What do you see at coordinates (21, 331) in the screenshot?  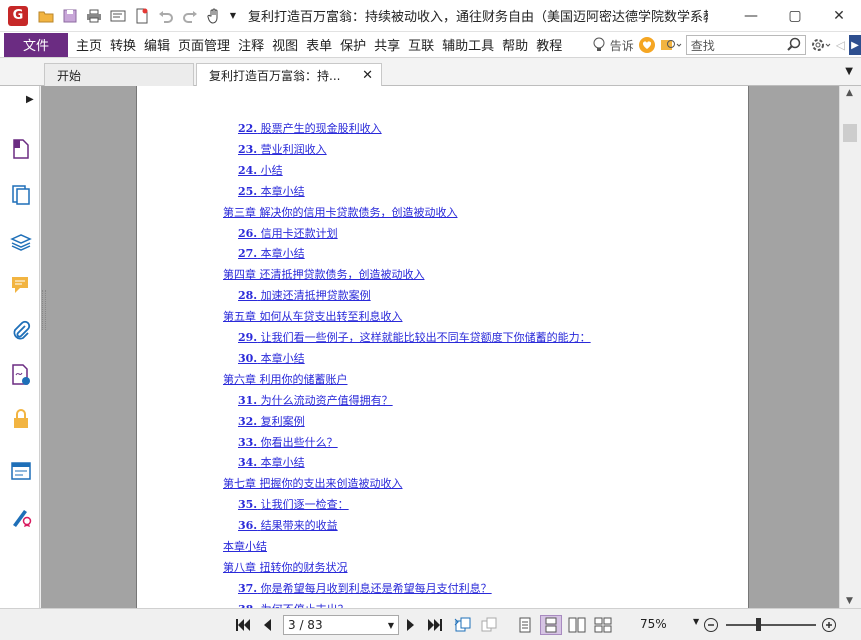 I see `attachments-icon` at bounding box center [21, 331].